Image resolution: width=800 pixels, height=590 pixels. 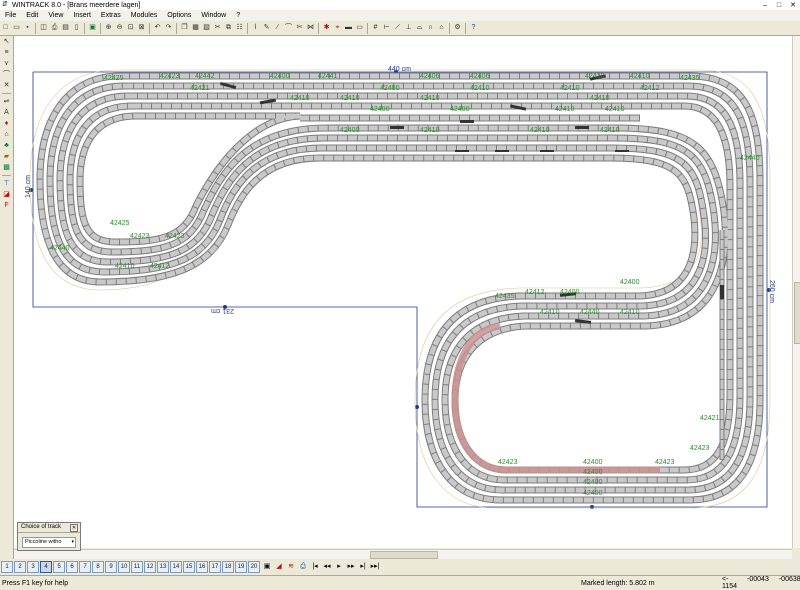 What do you see at coordinates (32, 15) in the screenshot?
I see `menu-edit: Edit` at bounding box center [32, 15].